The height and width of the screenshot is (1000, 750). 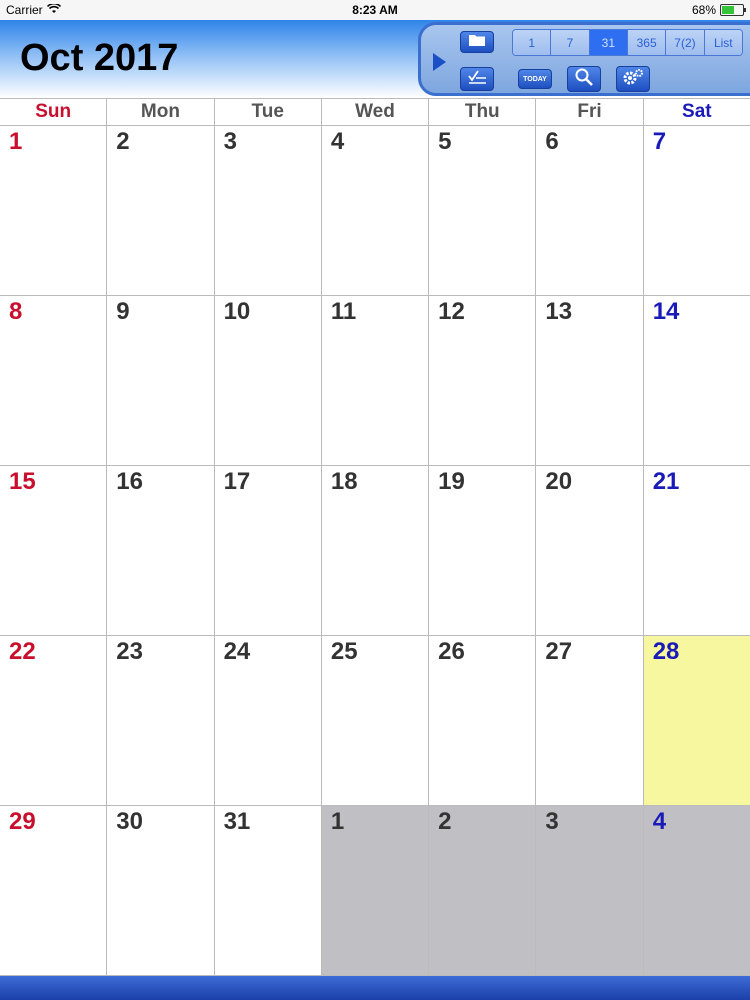 I want to click on day-number: 27, so click(x=559, y=651).